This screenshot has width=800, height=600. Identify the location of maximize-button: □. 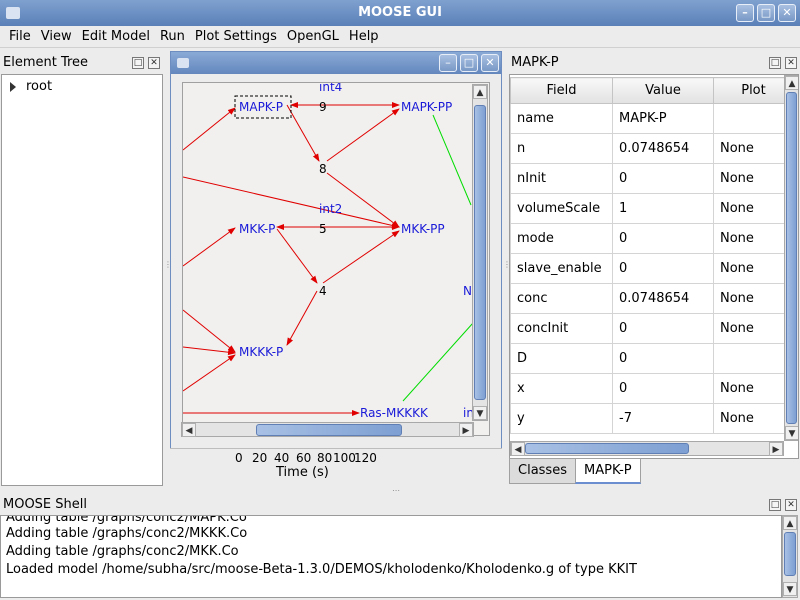
(766, 13).